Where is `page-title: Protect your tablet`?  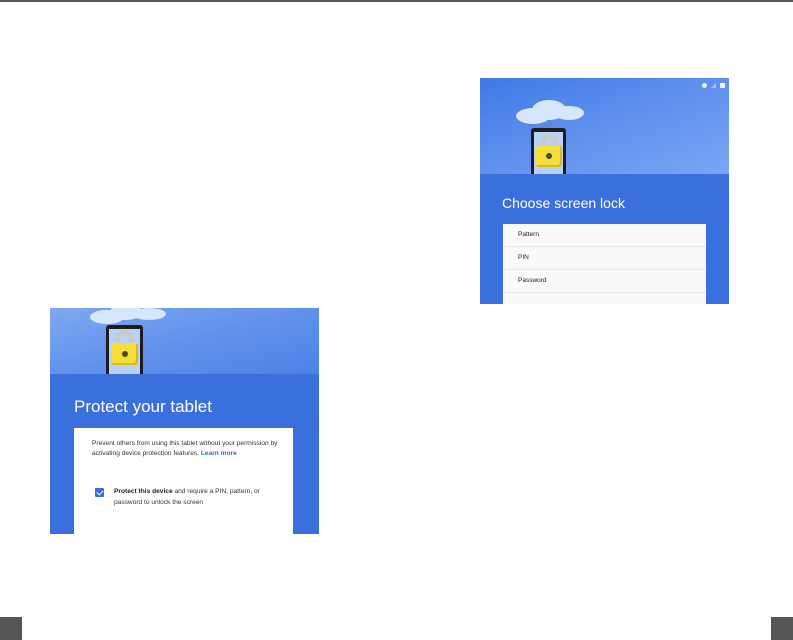 page-title: Protect your tablet is located at coordinates (143, 406).